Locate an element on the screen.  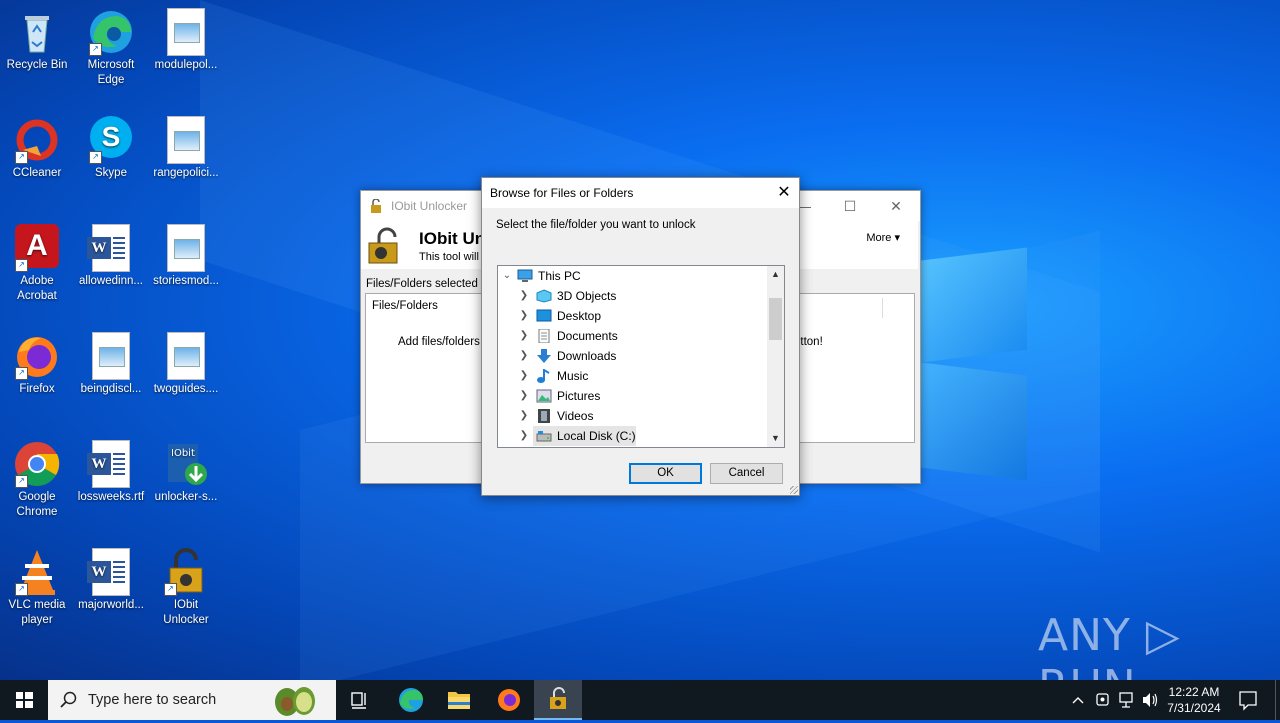
downloads-icon is located at coordinates (544, 356).